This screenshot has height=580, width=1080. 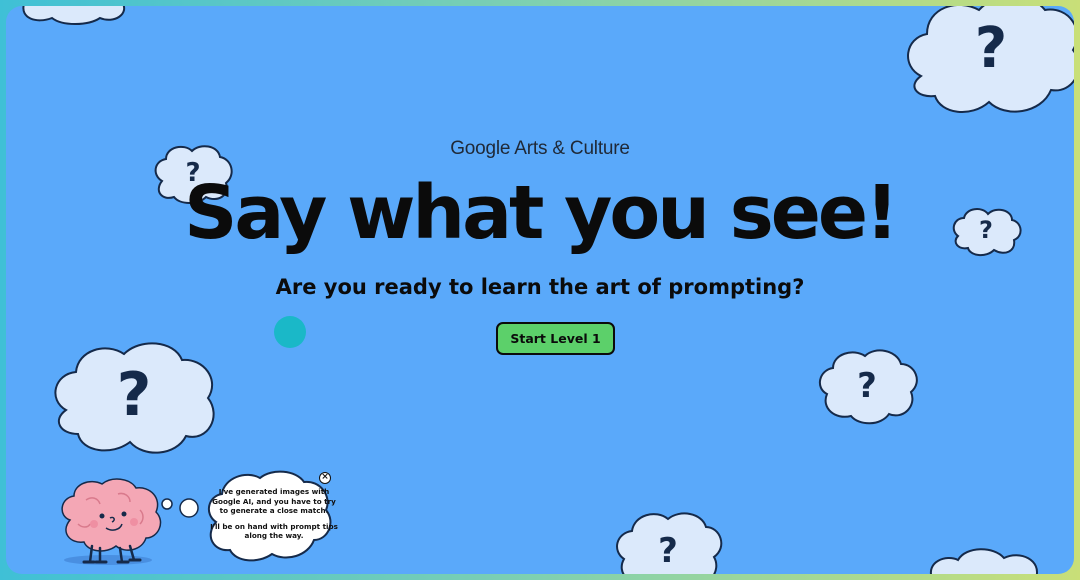 I want to click on brand-arts-culture: Arts & Culture, so click(x=570, y=148).